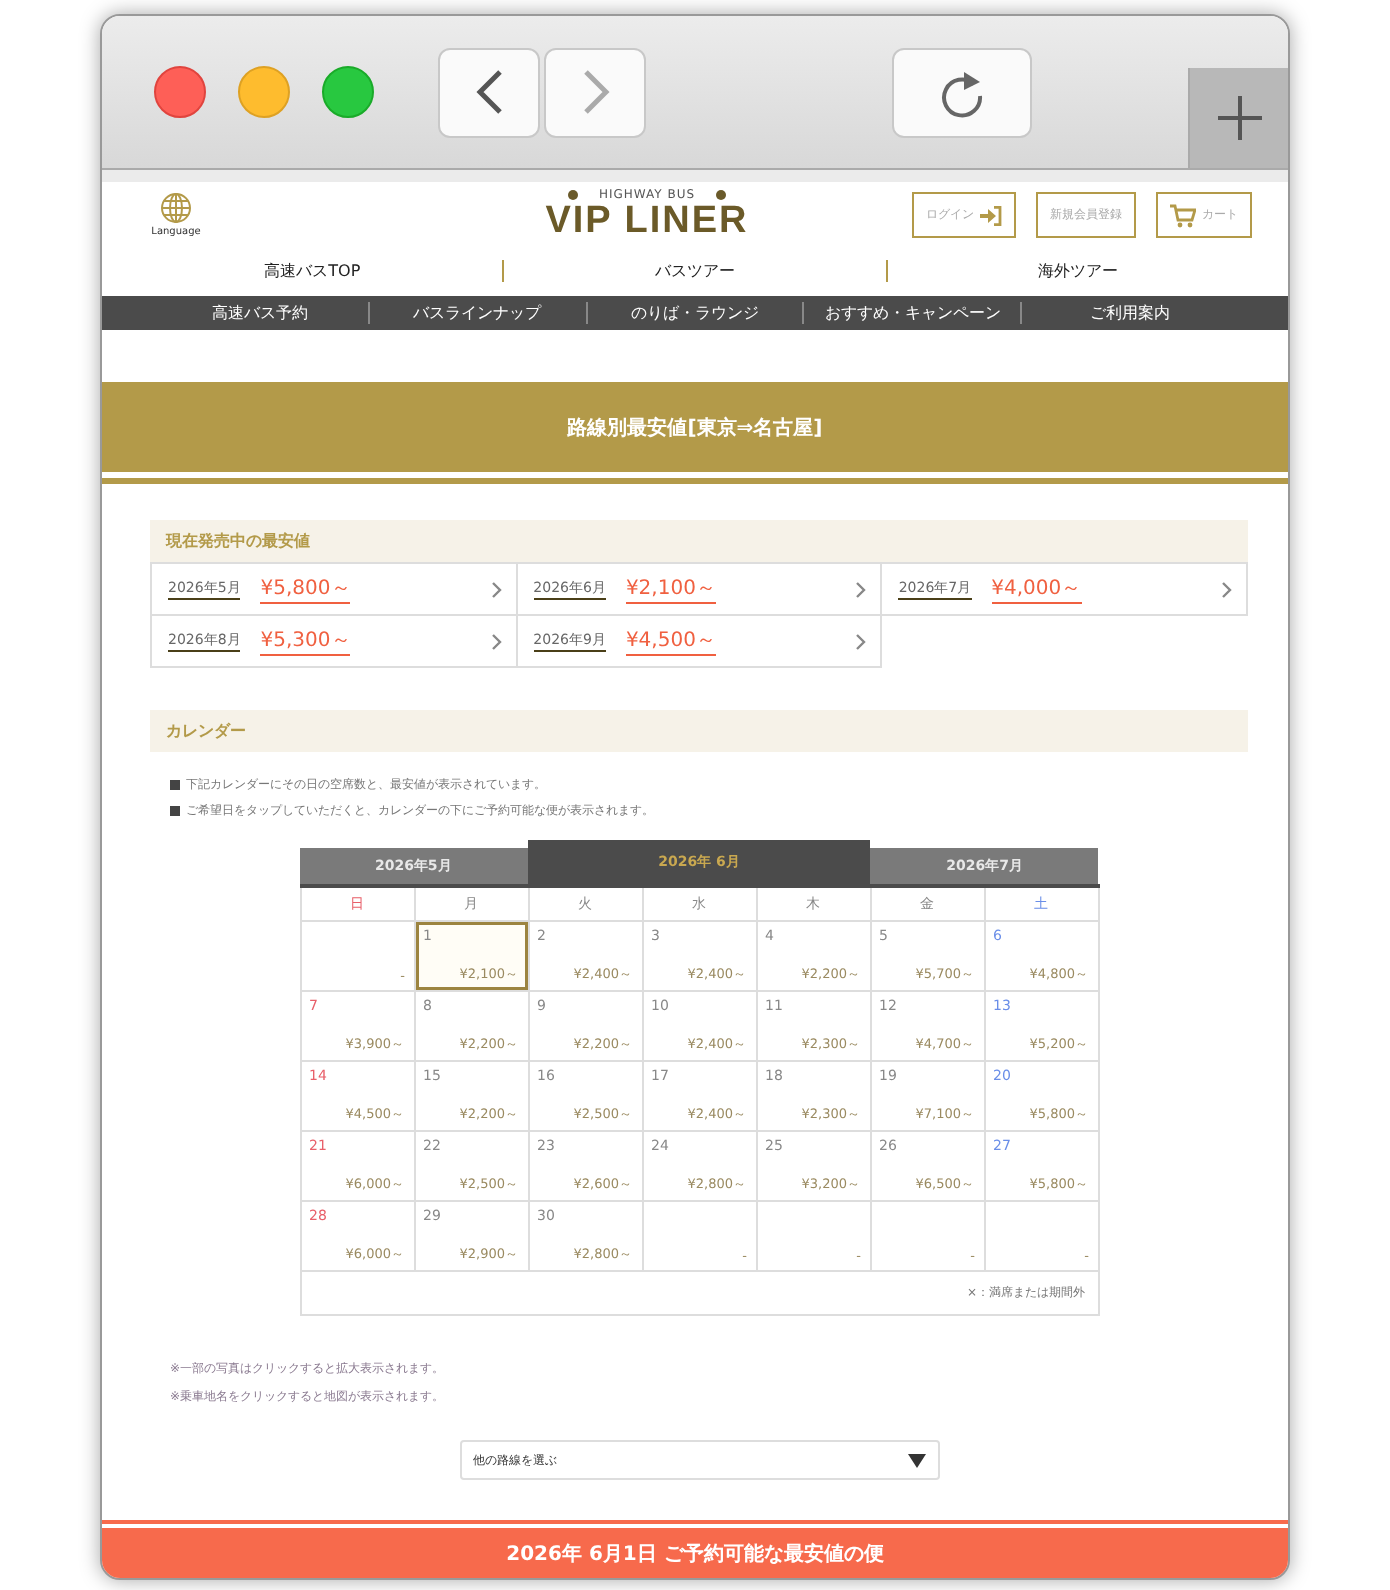 The height and width of the screenshot is (1590, 1390). What do you see at coordinates (694, 270) in the screenshot?
I see `nav-link: バスツアー` at bounding box center [694, 270].